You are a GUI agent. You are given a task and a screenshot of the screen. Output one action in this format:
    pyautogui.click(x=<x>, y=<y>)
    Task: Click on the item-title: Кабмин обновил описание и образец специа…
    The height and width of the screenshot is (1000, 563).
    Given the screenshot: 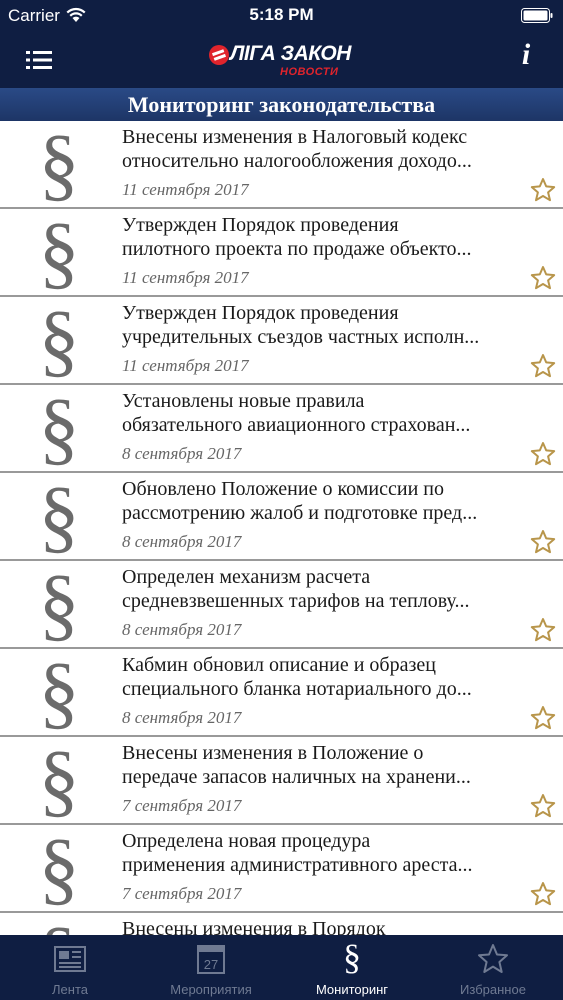 What is the action you would take?
    pyautogui.click(x=297, y=677)
    